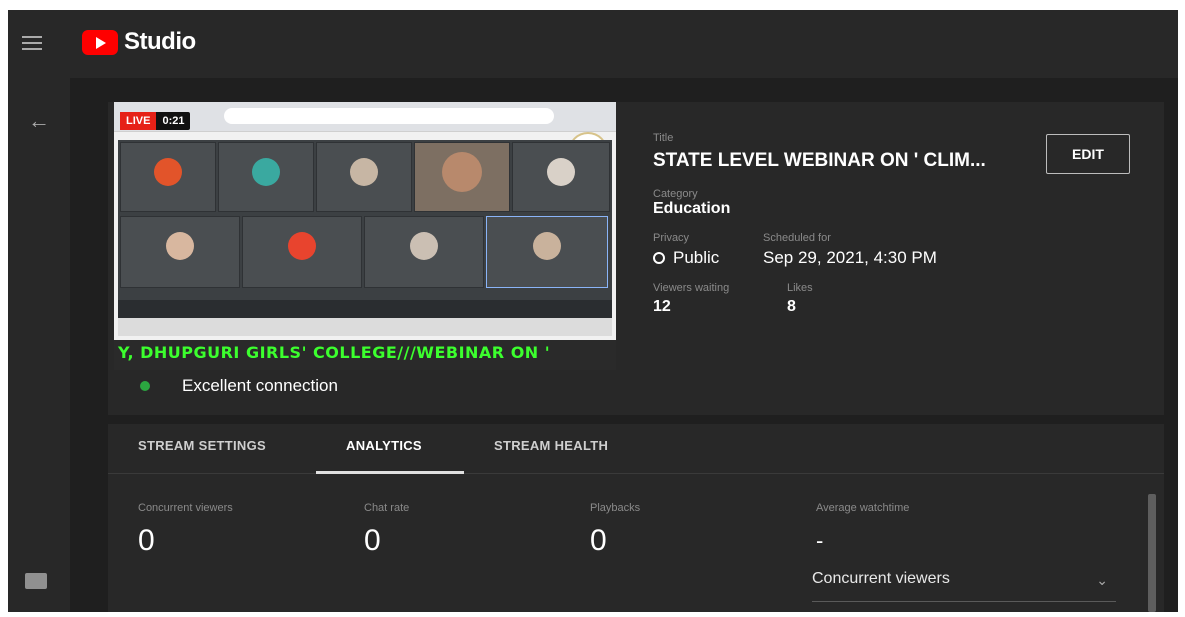  Describe the element at coordinates (662, 306) in the screenshot. I see `viewers-waiting-value: 12` at that location.